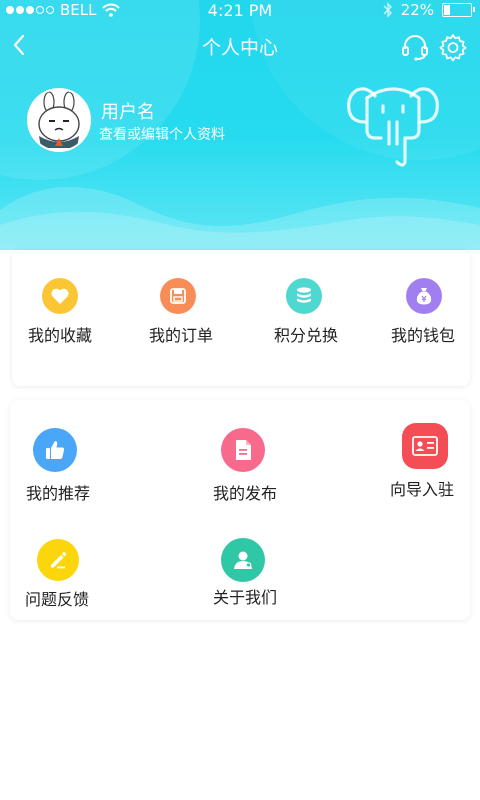 This screenshot has width=480, height=800. What do you see at coordinates (128, 112) in the screenshot?
I see `username: 用户名` at bounding box center [128, 112].